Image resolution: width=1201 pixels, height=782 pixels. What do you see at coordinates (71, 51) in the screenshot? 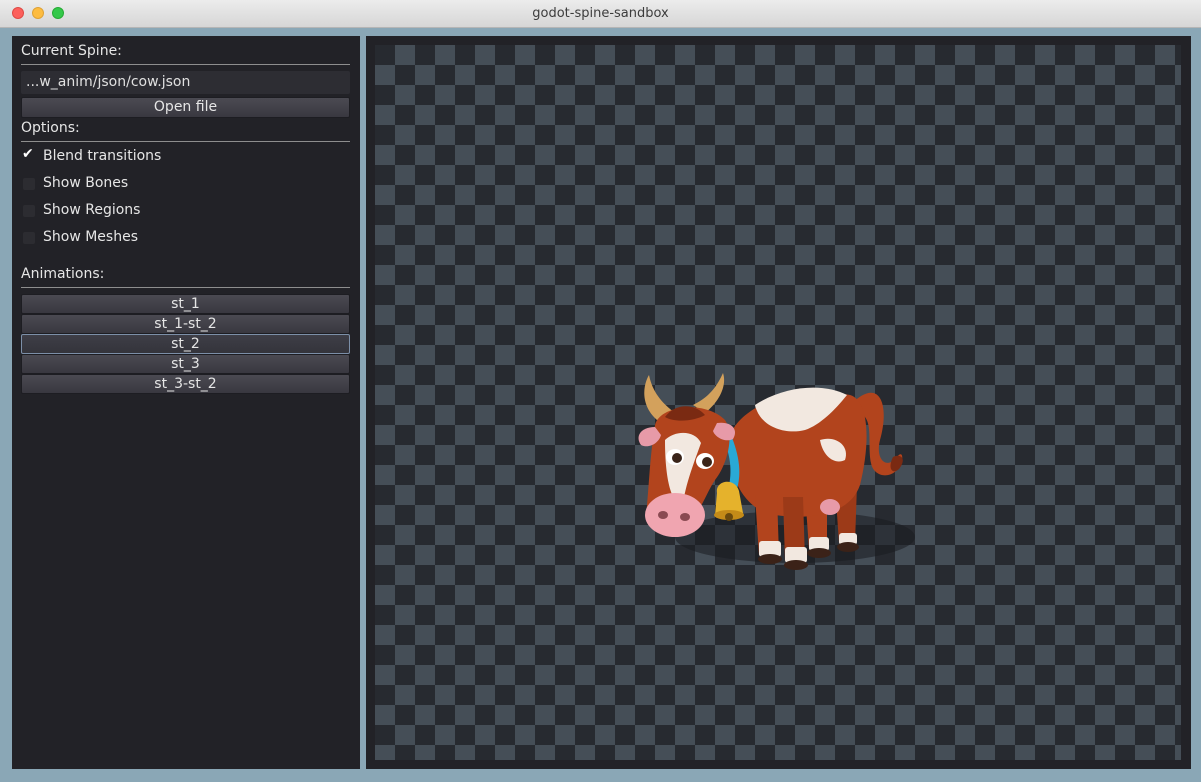
I see `current-spine-label: Current Spine:` at bounding box center [71, 51].